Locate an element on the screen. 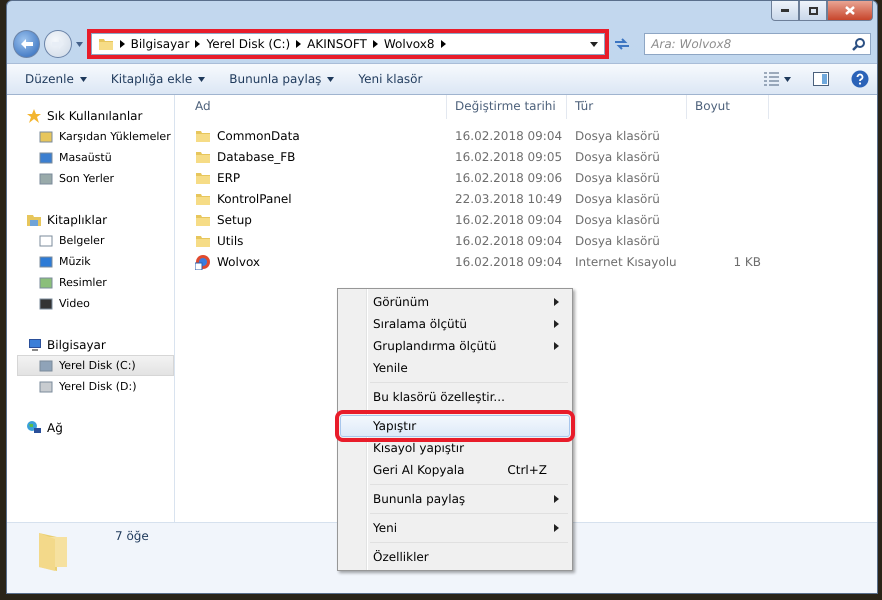 This screenshot has height=600, width=882. dropdown-caret-icon is located at coordinates (594, 44).